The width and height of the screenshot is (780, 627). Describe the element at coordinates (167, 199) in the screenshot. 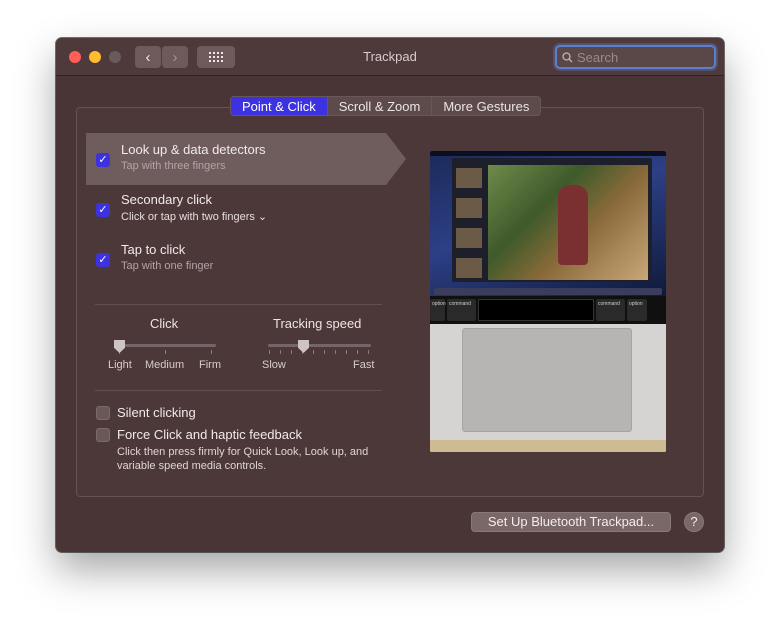

I see `gesture-title: Secondary click` at that location.